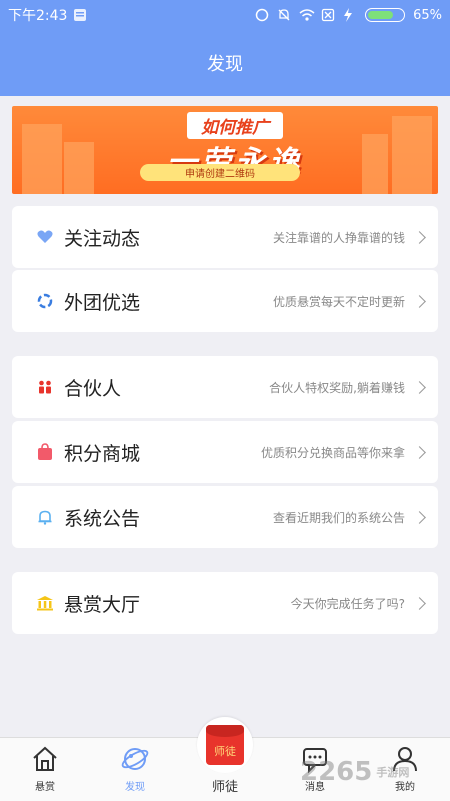 This screenshot has width=450, height=801. Describe the element at coordinates (135, 759) in the screenshot. I see `planet-icon` at that location.